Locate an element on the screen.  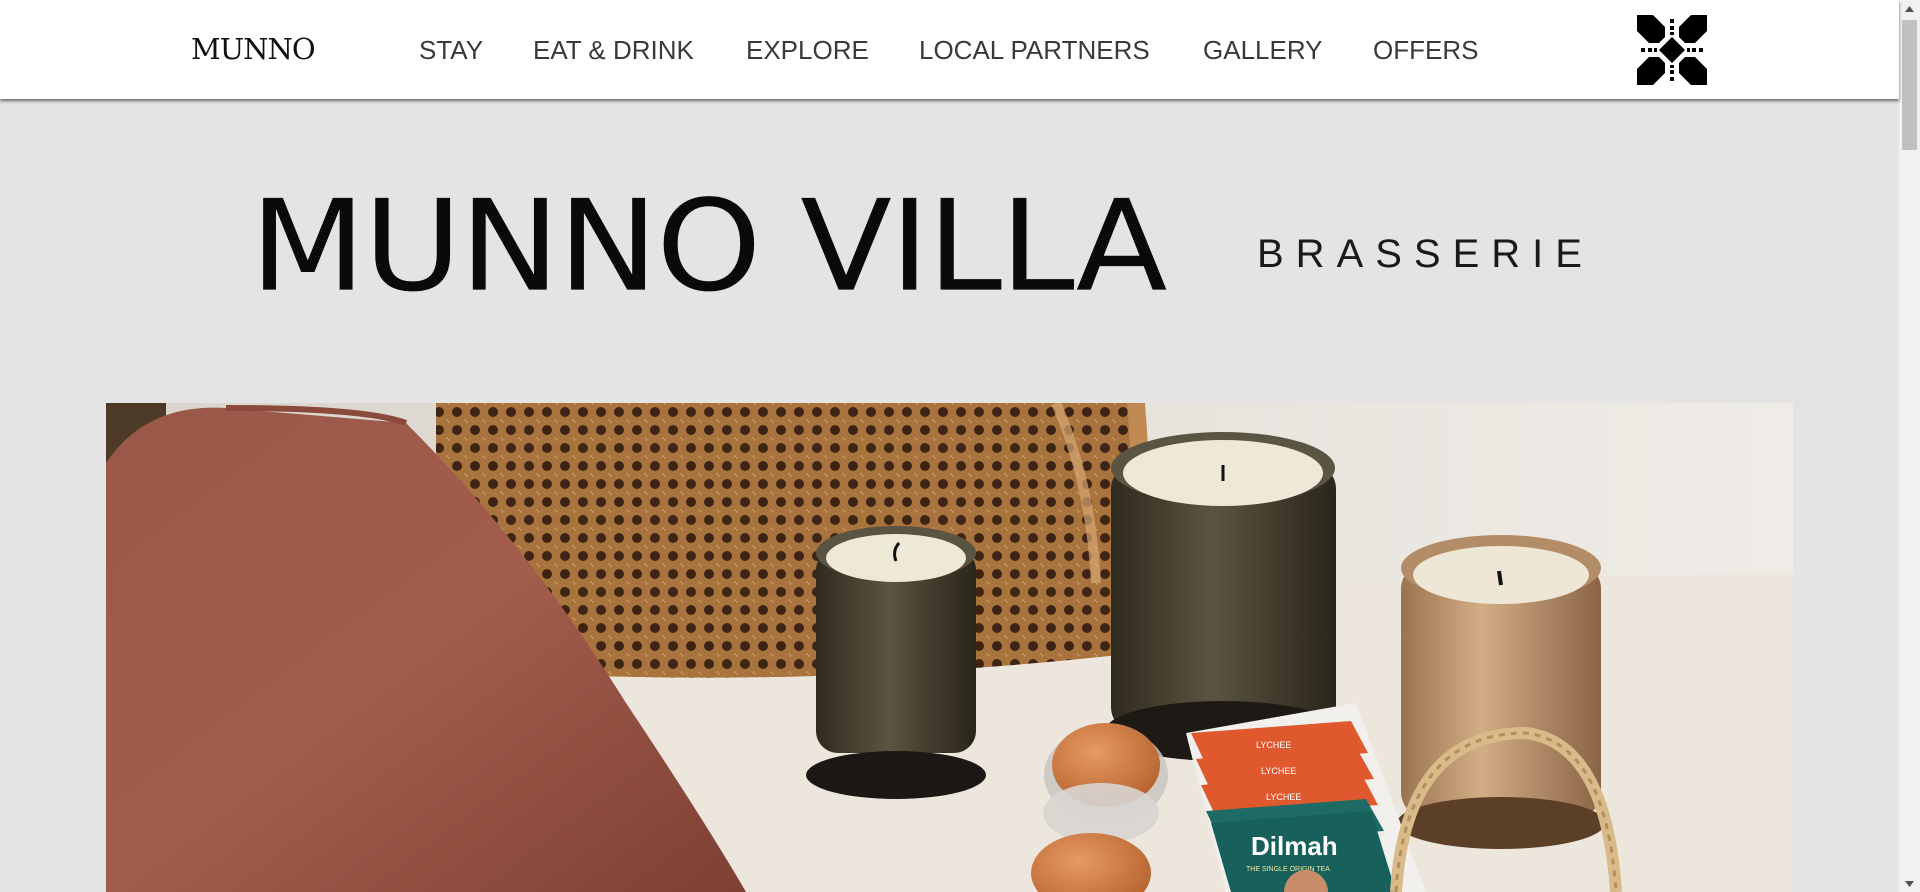
tea-label-2: LYCHEE is located at coordinates (1278, 771).